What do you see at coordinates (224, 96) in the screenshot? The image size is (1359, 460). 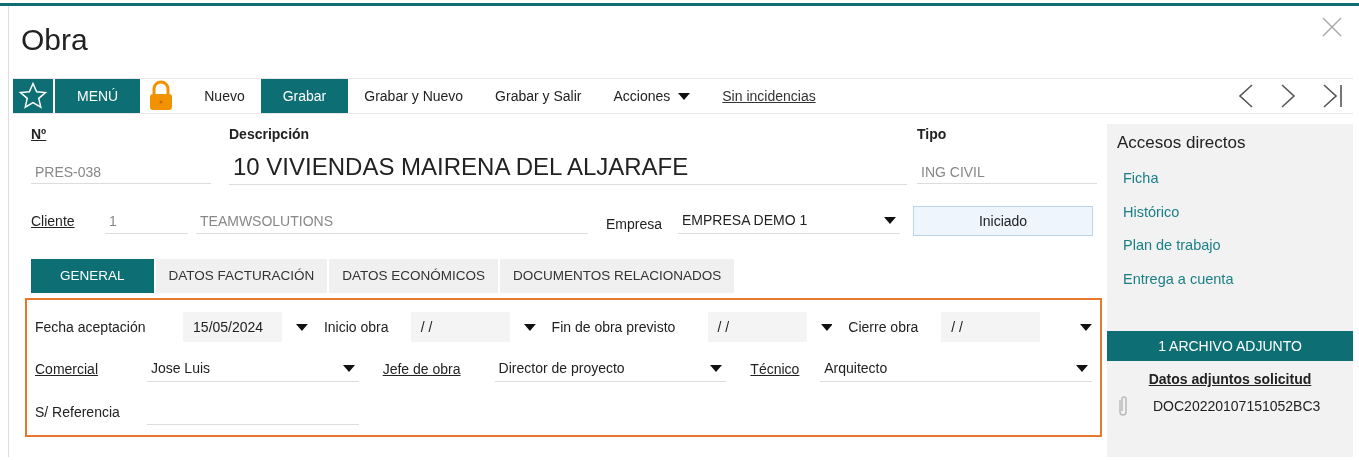 I see `toolbar-button: Nuevo` at bounding box center [224, 96].